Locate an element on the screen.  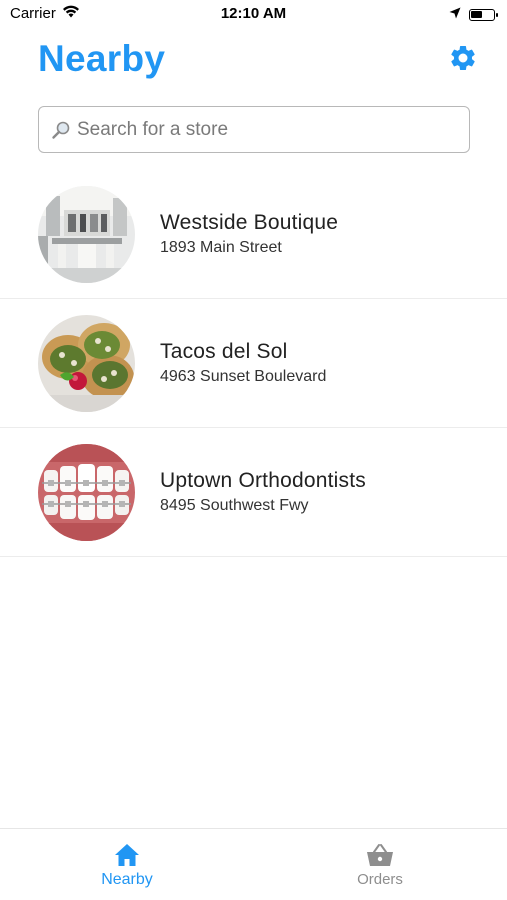
store-item-tacos-del-sol: Tacos del Sol 4963 Sunset Boulevard is located at coordinates (253, 363).